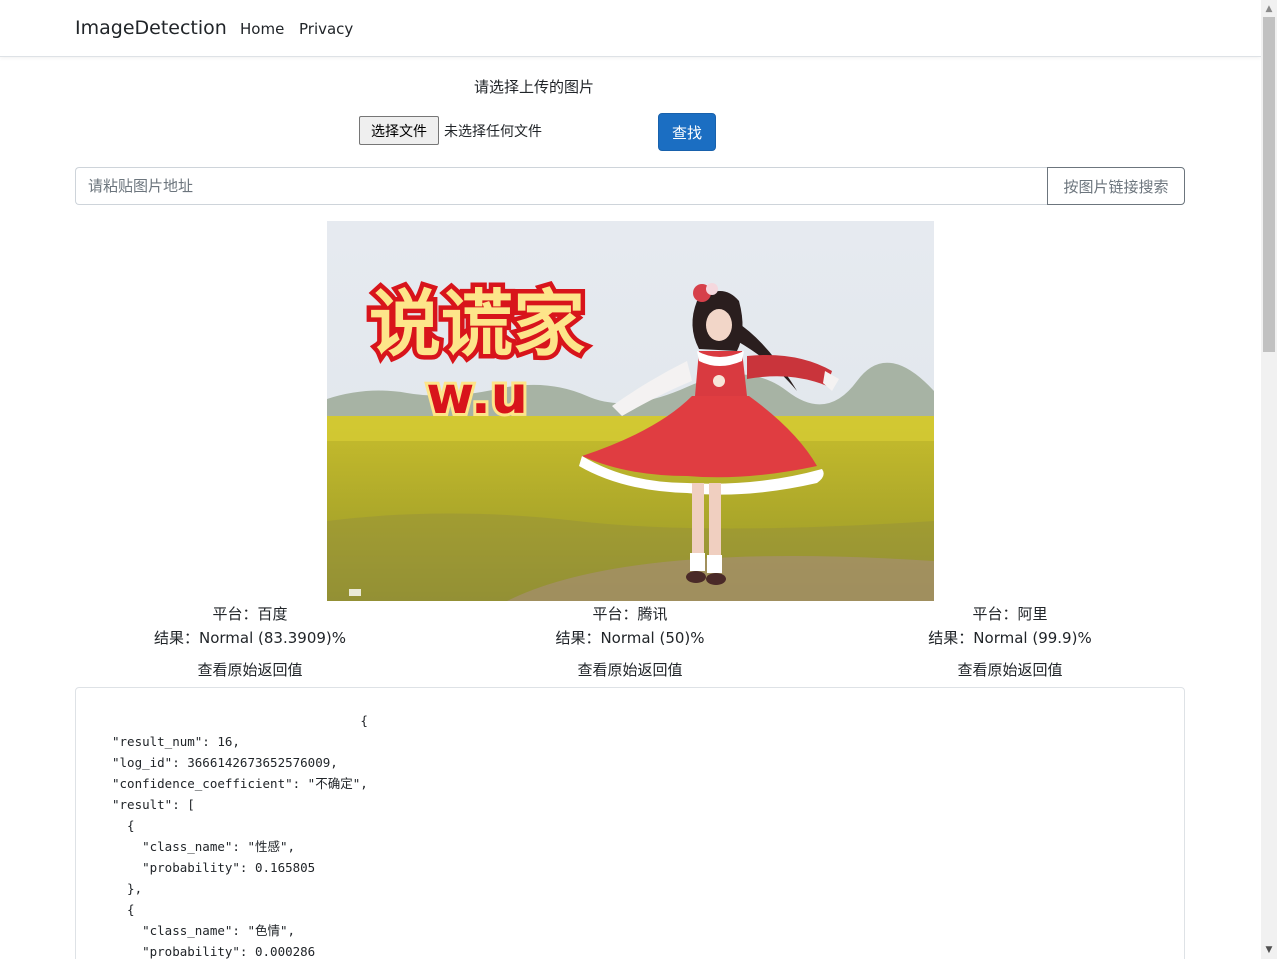 The width and height of the screenshot is (1277, 959). Describe the element at coordinates (326, 29) in the screenshot. I see `nav-link-privacy: Privacy` at that location.